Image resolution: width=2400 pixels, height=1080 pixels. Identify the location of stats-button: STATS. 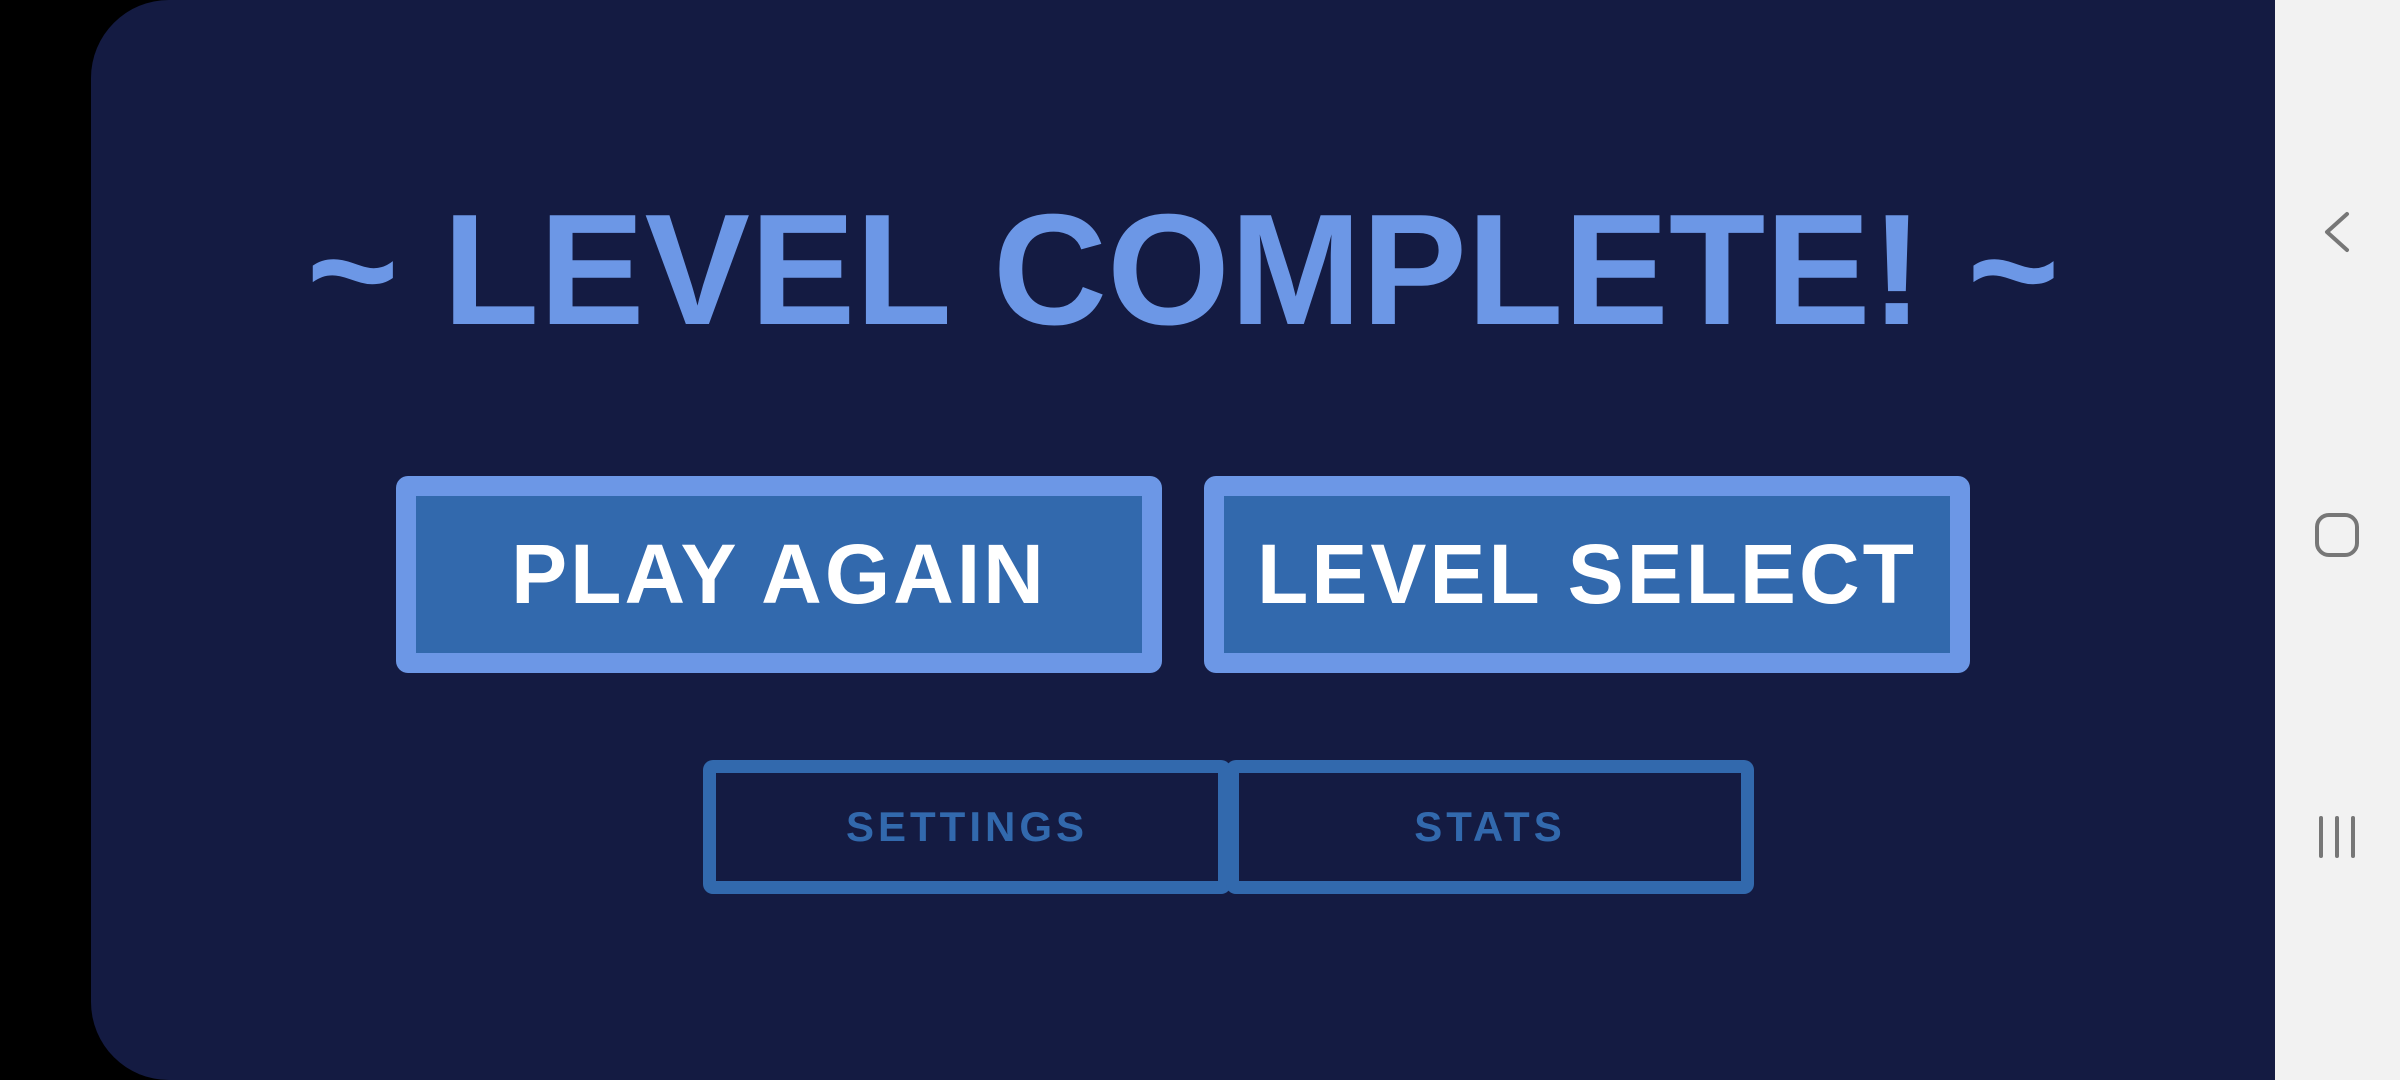
(1490, 827).